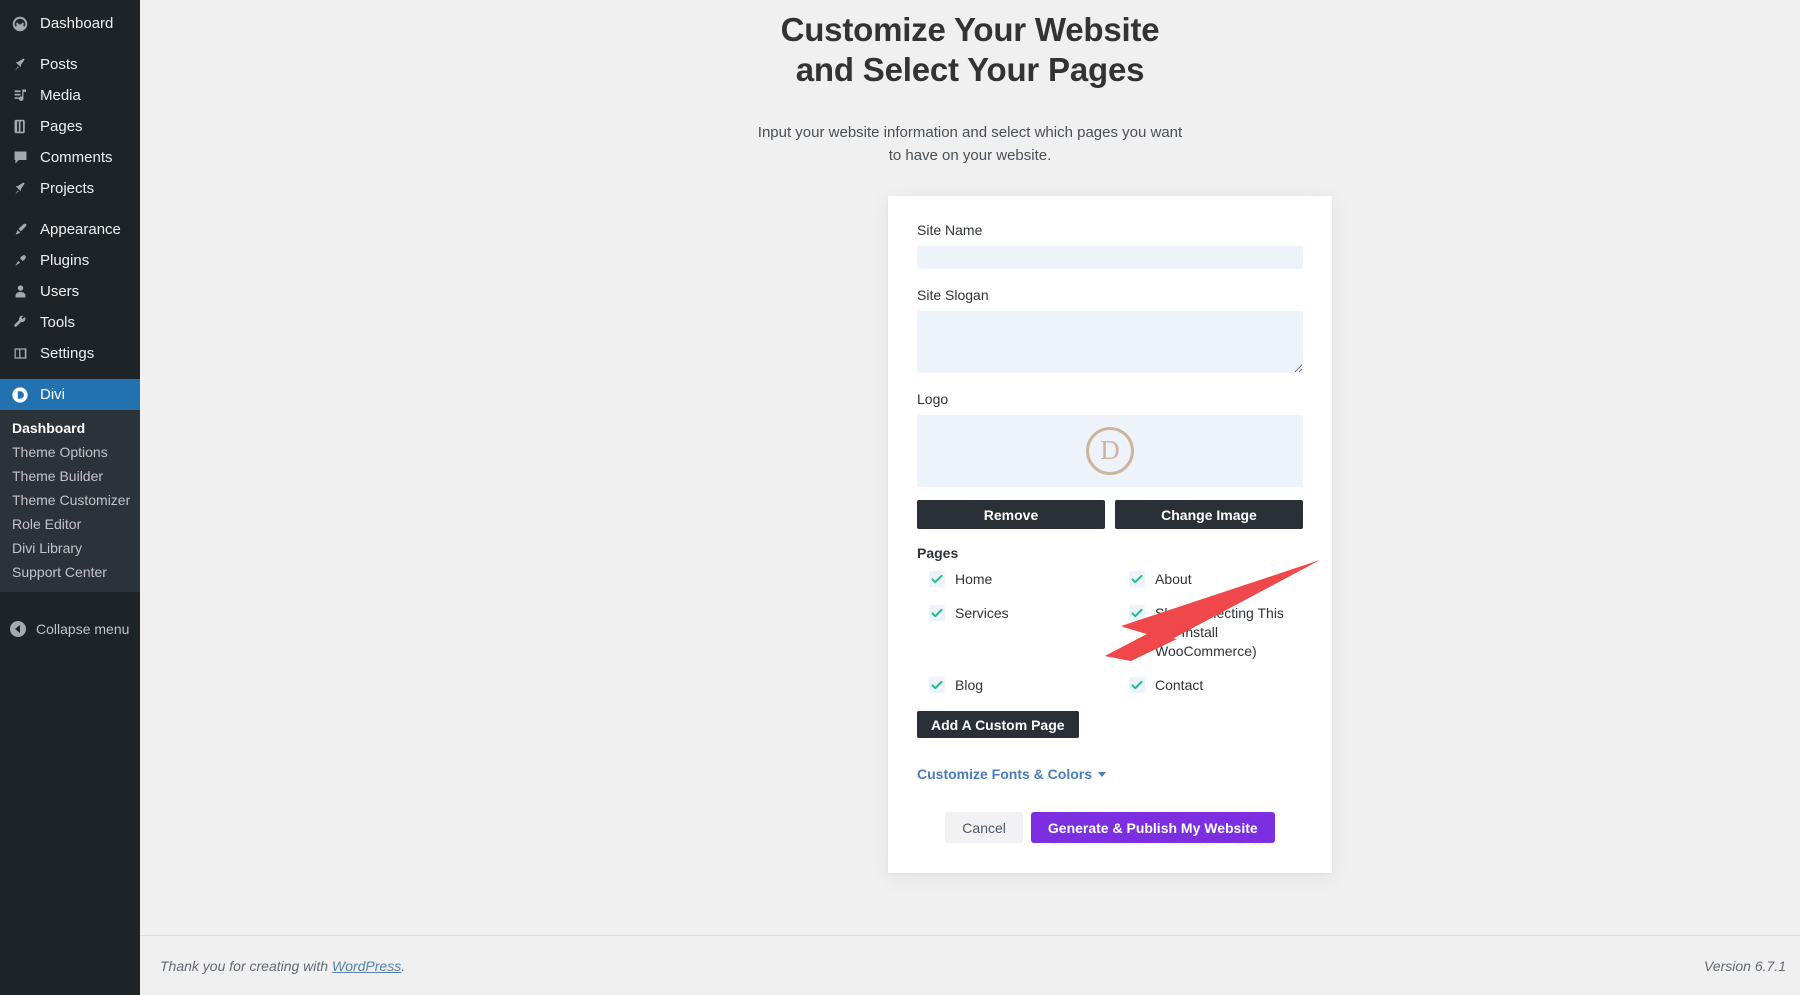  I want to click on sidebar-item-label: Appearance, so click(80, 229).